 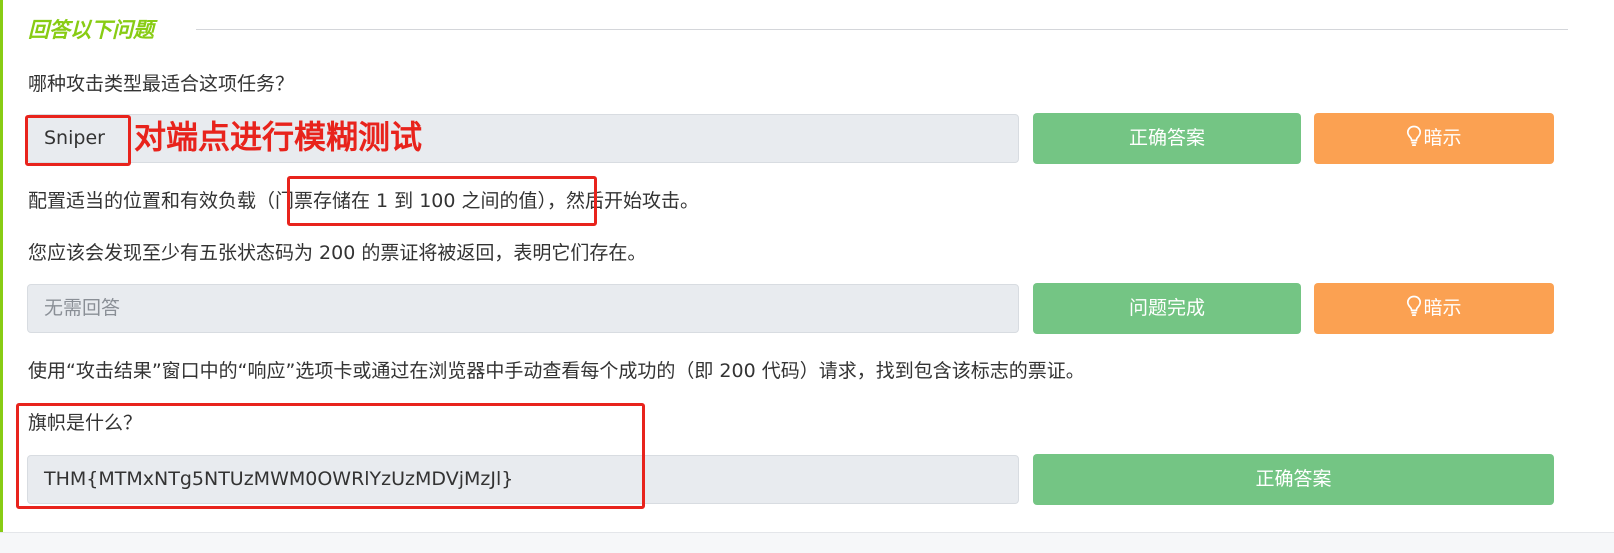 What do you see at coordinates (278, 137) in the screenshot?
I see `annotation-text: 对端点进行模糊测试` at bounding box center [278, 137].